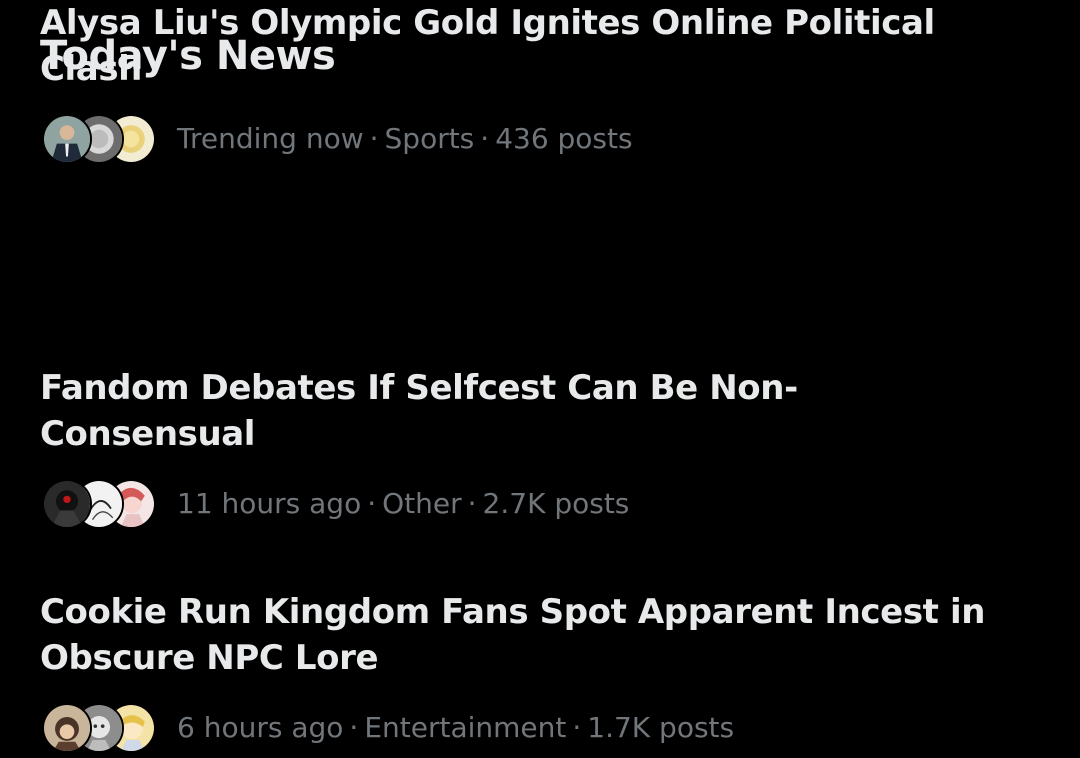 The height and width of the screenshot is (758, 1080). What do you see at coordinates (661, 727) in the screenshot?
I see `news-post-count: 1.7K posts` at bounding box center [661, 727].